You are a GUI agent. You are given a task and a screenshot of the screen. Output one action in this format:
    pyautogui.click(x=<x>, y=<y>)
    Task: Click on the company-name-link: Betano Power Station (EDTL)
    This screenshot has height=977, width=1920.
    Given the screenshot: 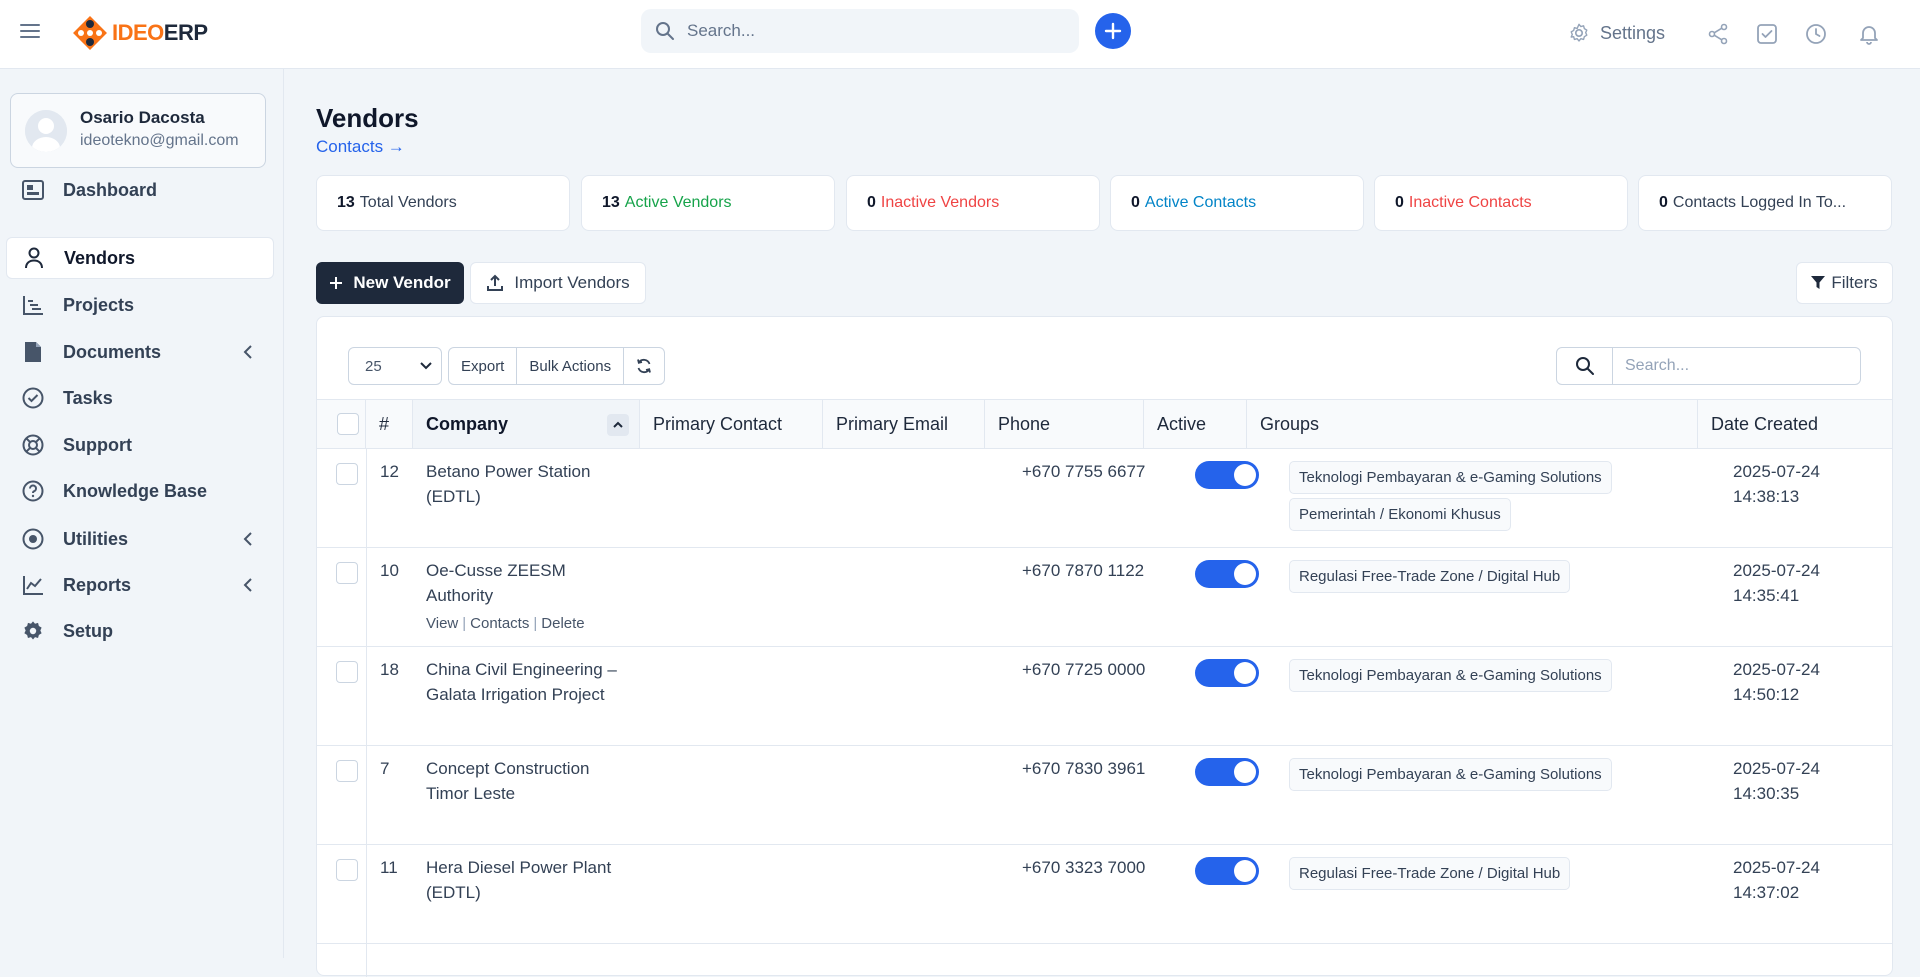 What is the action you would take?
    pyautogui.click(x=531, y=484)
    